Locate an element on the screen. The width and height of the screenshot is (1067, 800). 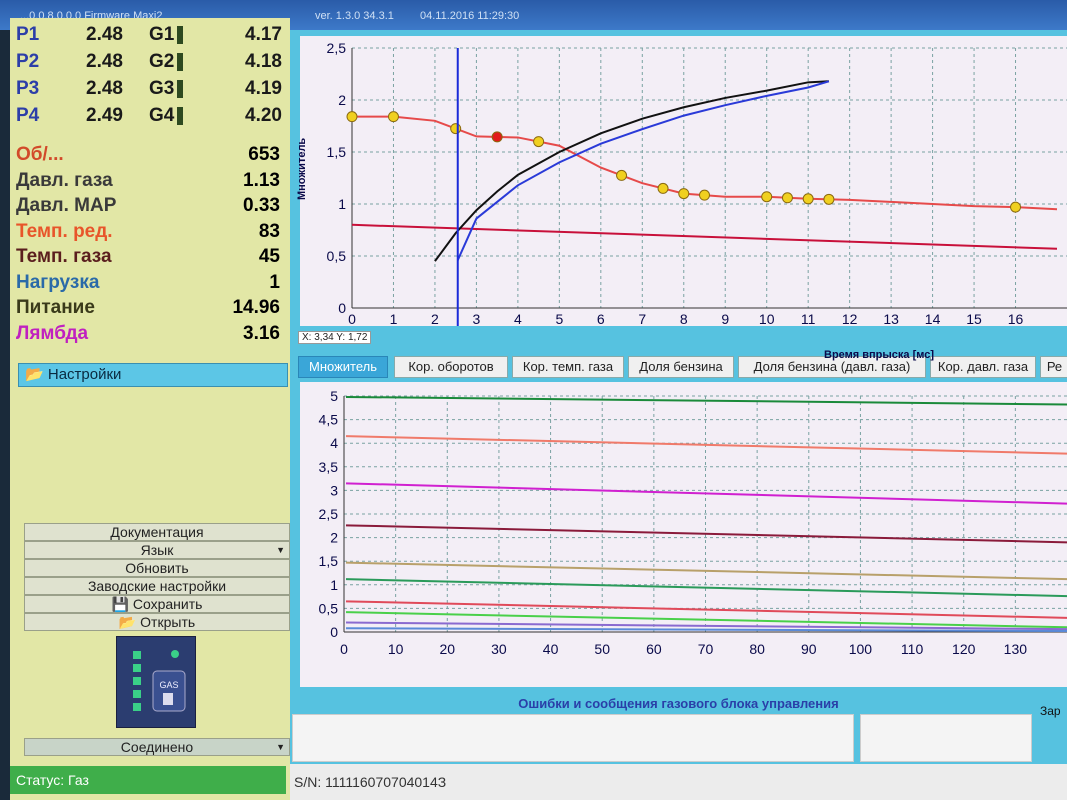
y-tick-label: 1 is located at coordinates (342, 204).